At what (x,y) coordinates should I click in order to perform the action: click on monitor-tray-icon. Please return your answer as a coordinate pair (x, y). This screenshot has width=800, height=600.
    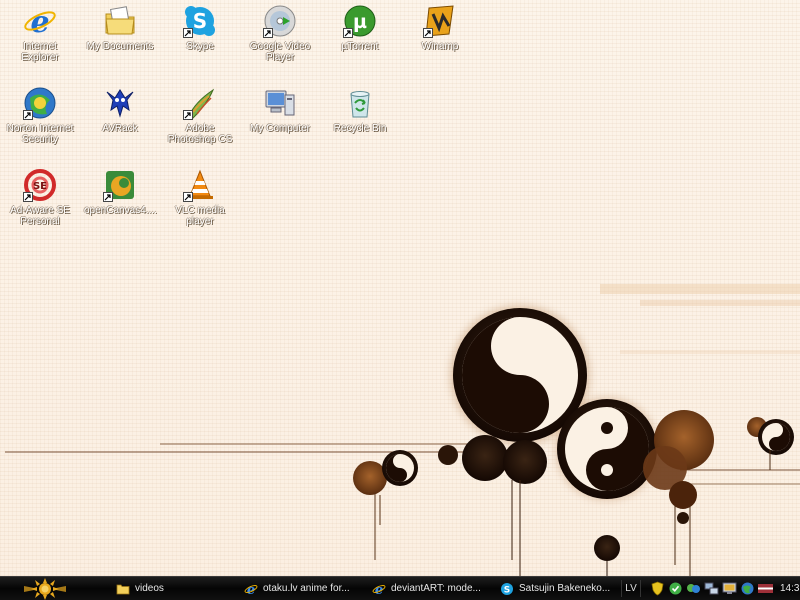
    Looking at the image, I should click on (729, 588).